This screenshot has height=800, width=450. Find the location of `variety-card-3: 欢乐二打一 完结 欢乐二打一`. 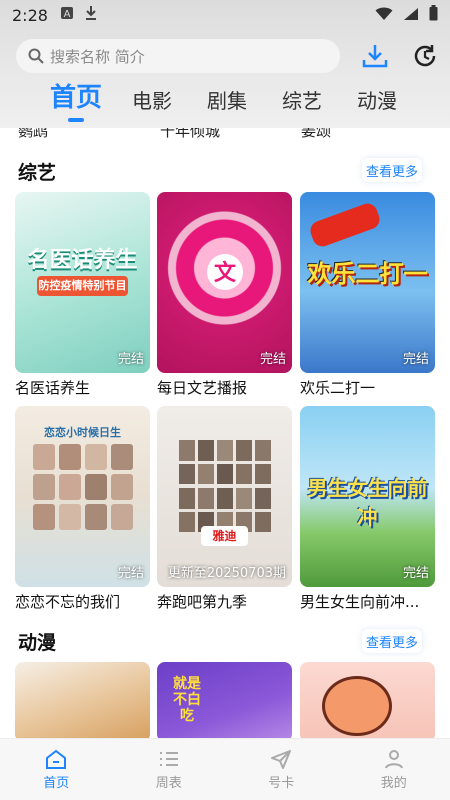

variety-card-3: 欢乐二打一 完结 欢乐二打一 is located at coordinates (367, 295).